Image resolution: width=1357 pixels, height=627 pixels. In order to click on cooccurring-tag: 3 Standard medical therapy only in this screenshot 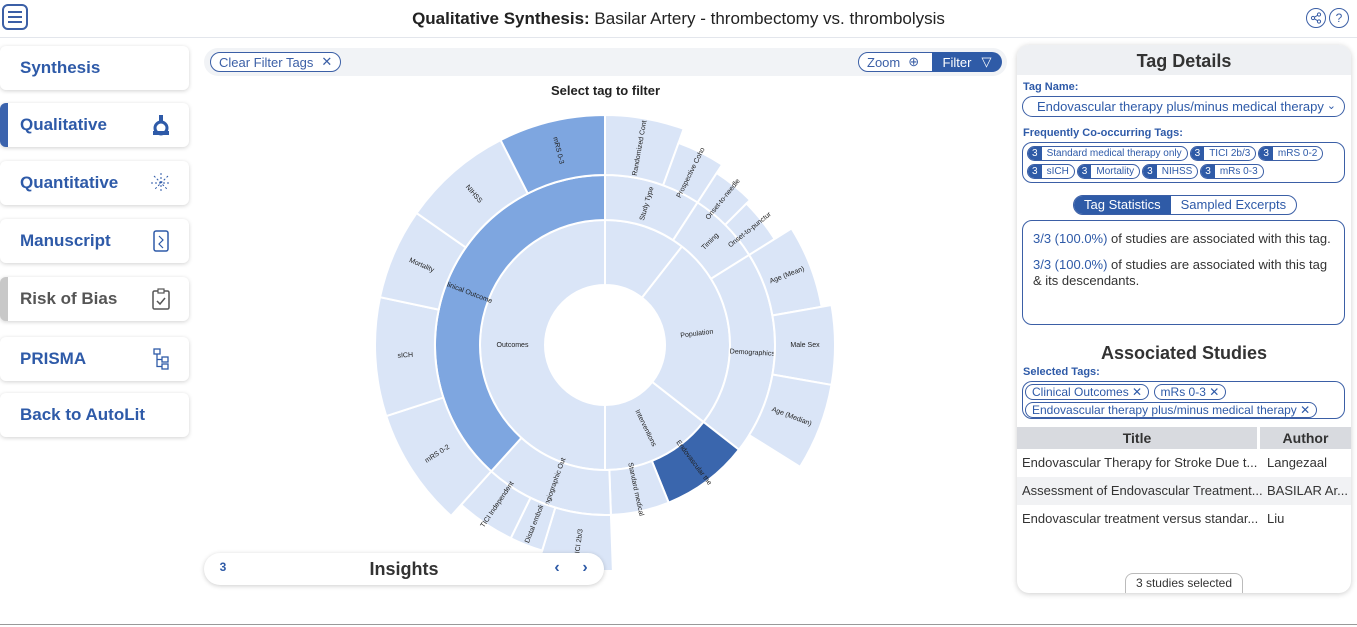, I will do `click(1107, 153)`.